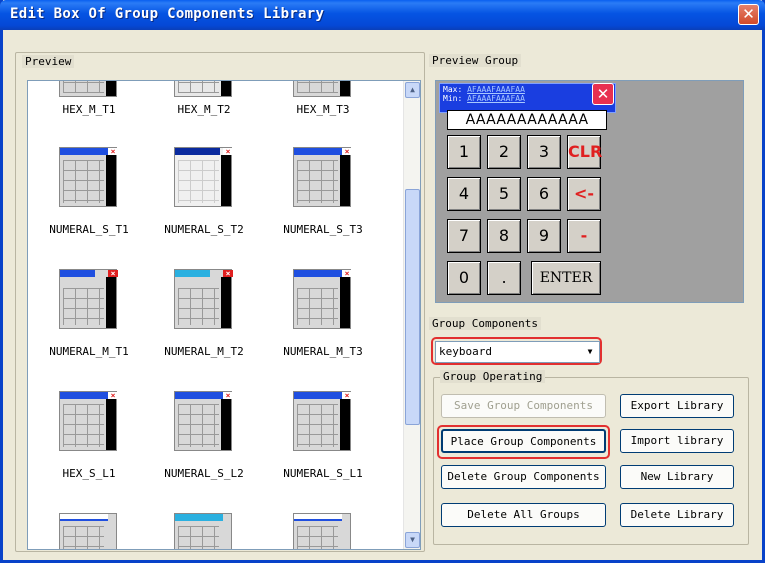 This screenshot has height=563, width=765. Describe the element at coordinates (382, 15) in the screenshot. I see `title-bar: Edit Box Of Group Components Library ✕` at that location.